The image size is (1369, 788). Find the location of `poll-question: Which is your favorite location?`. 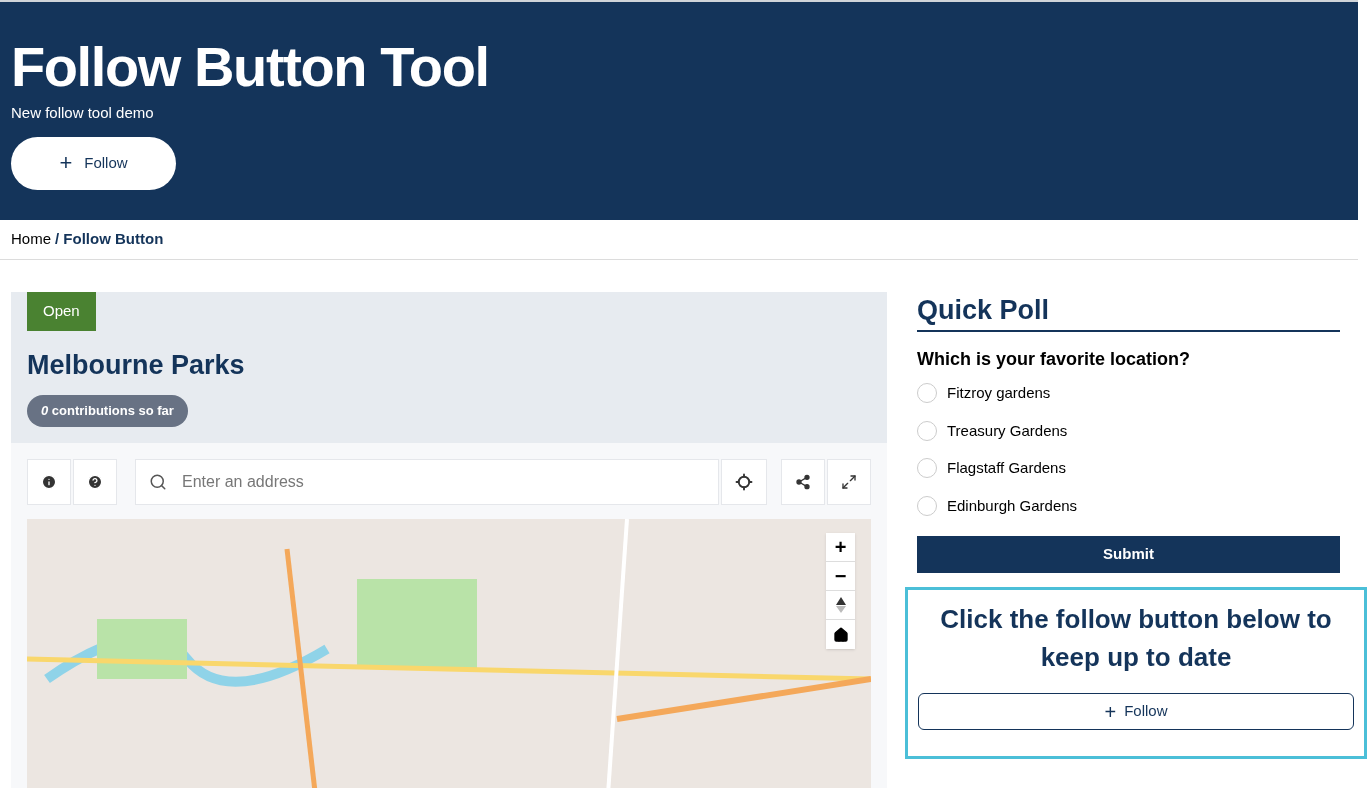

poll-question: Which is your favorite location? is located at coordinates (1054, 359).